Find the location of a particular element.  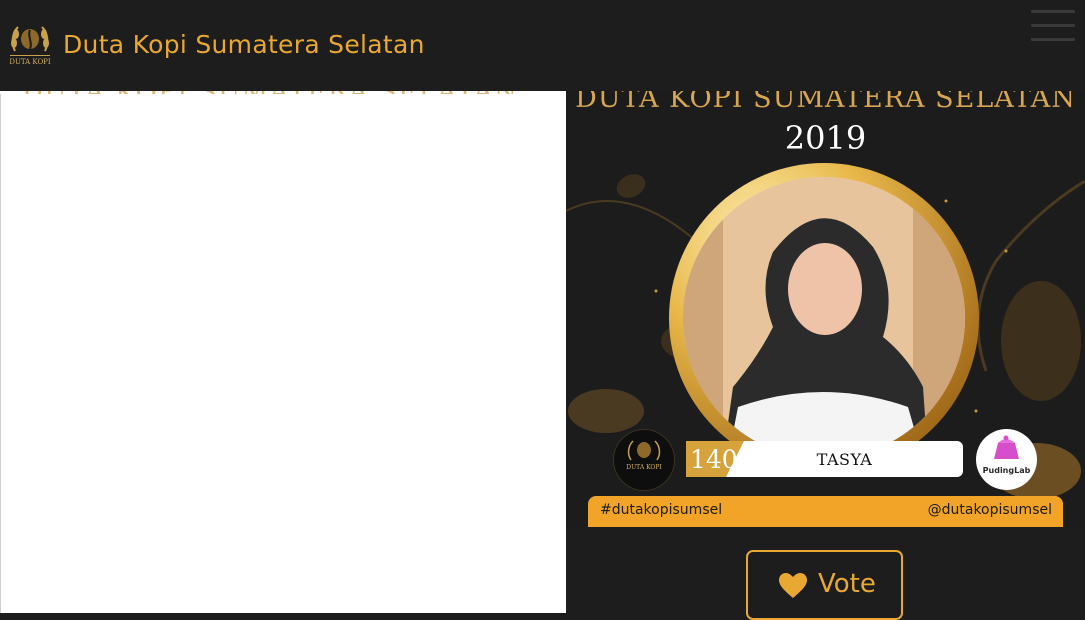

pudding-icon is located at coordinates (1006, 447).